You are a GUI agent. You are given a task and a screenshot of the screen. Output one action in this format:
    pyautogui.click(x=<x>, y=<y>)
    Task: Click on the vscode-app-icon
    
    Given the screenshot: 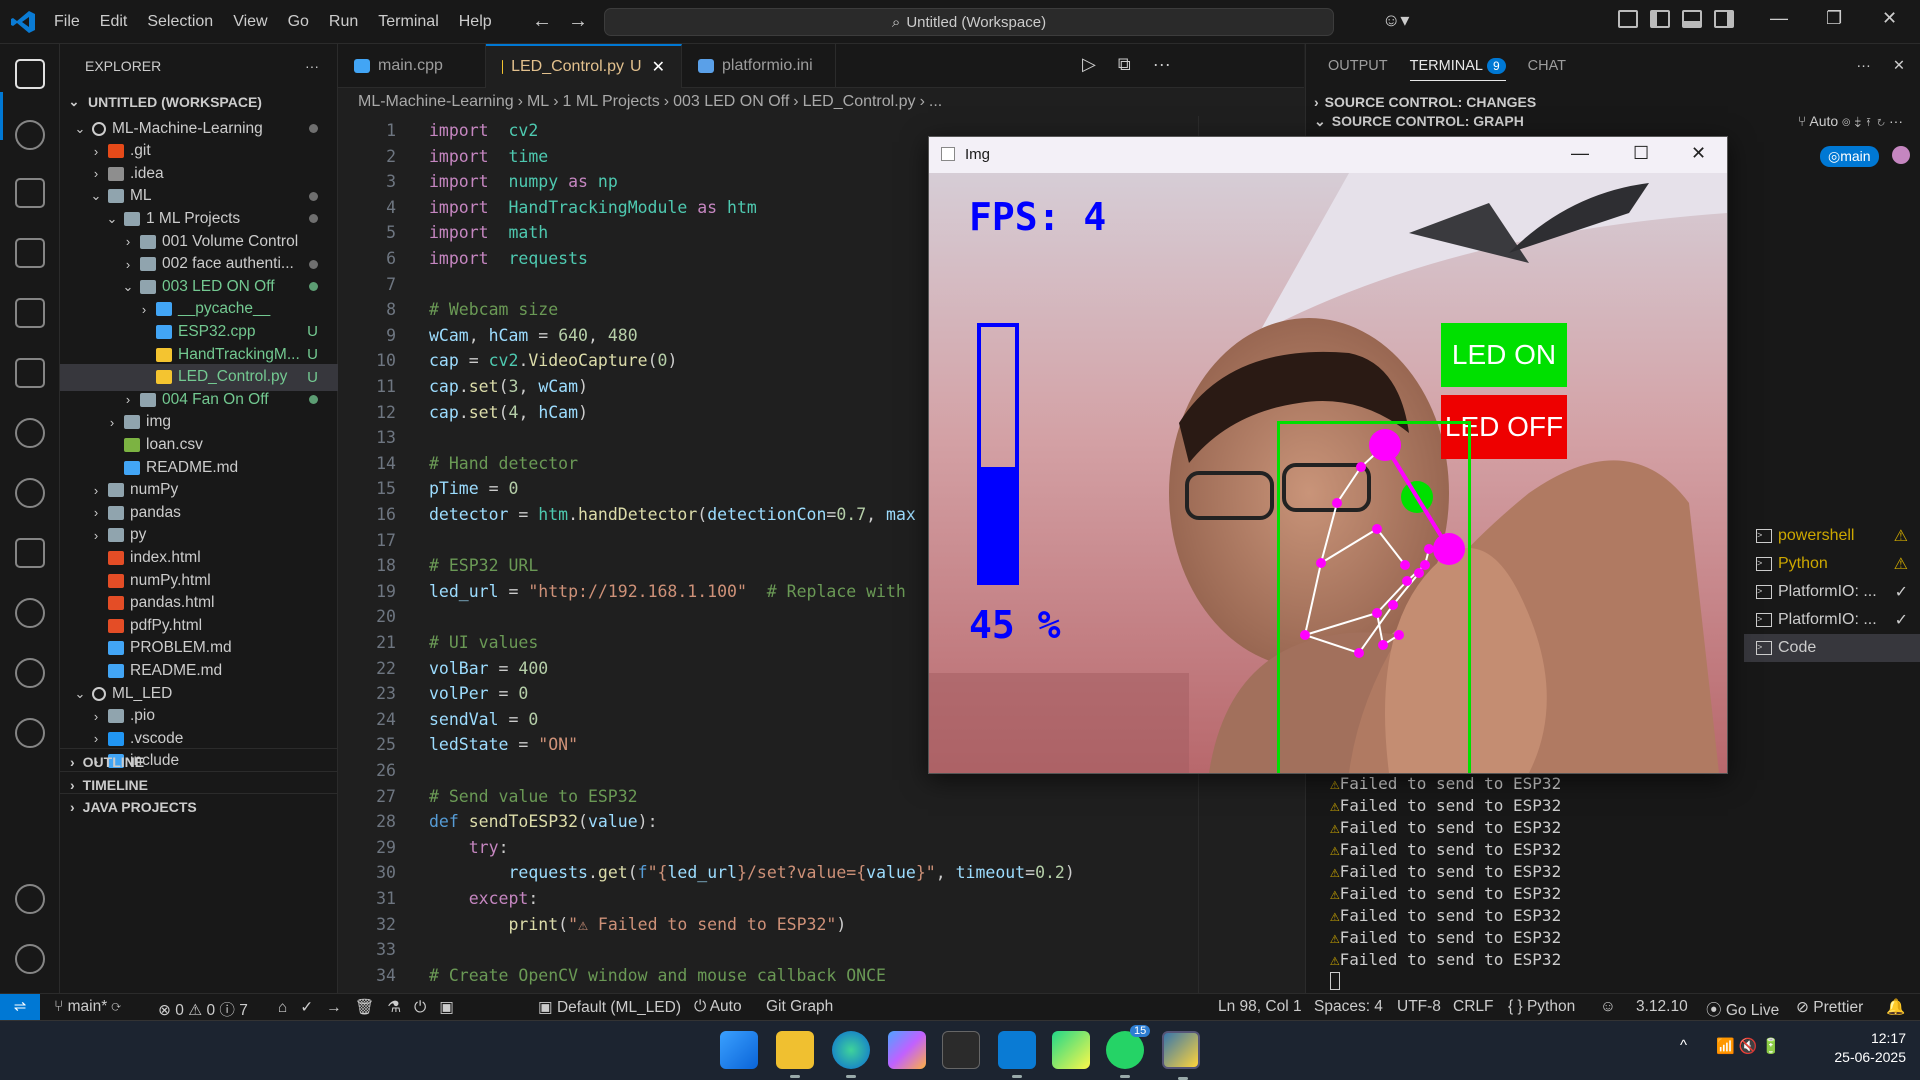 What is the action you would take?
    pyautogui.click(x=1017, y=1054)
    